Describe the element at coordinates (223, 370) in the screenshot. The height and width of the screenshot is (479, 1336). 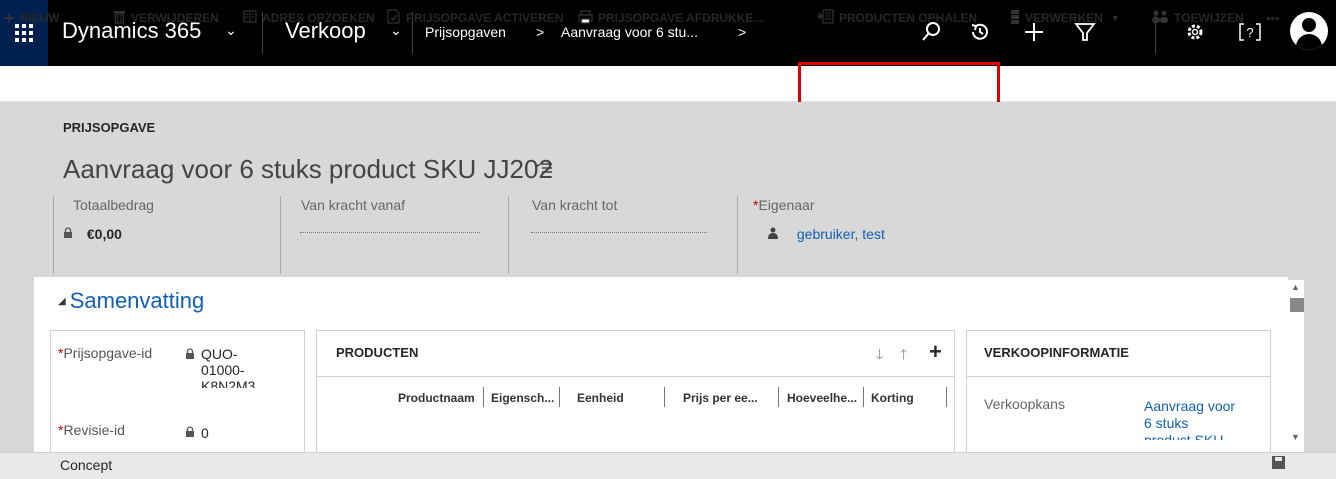
I see `quote-id-line-2: 01000-` at that location.